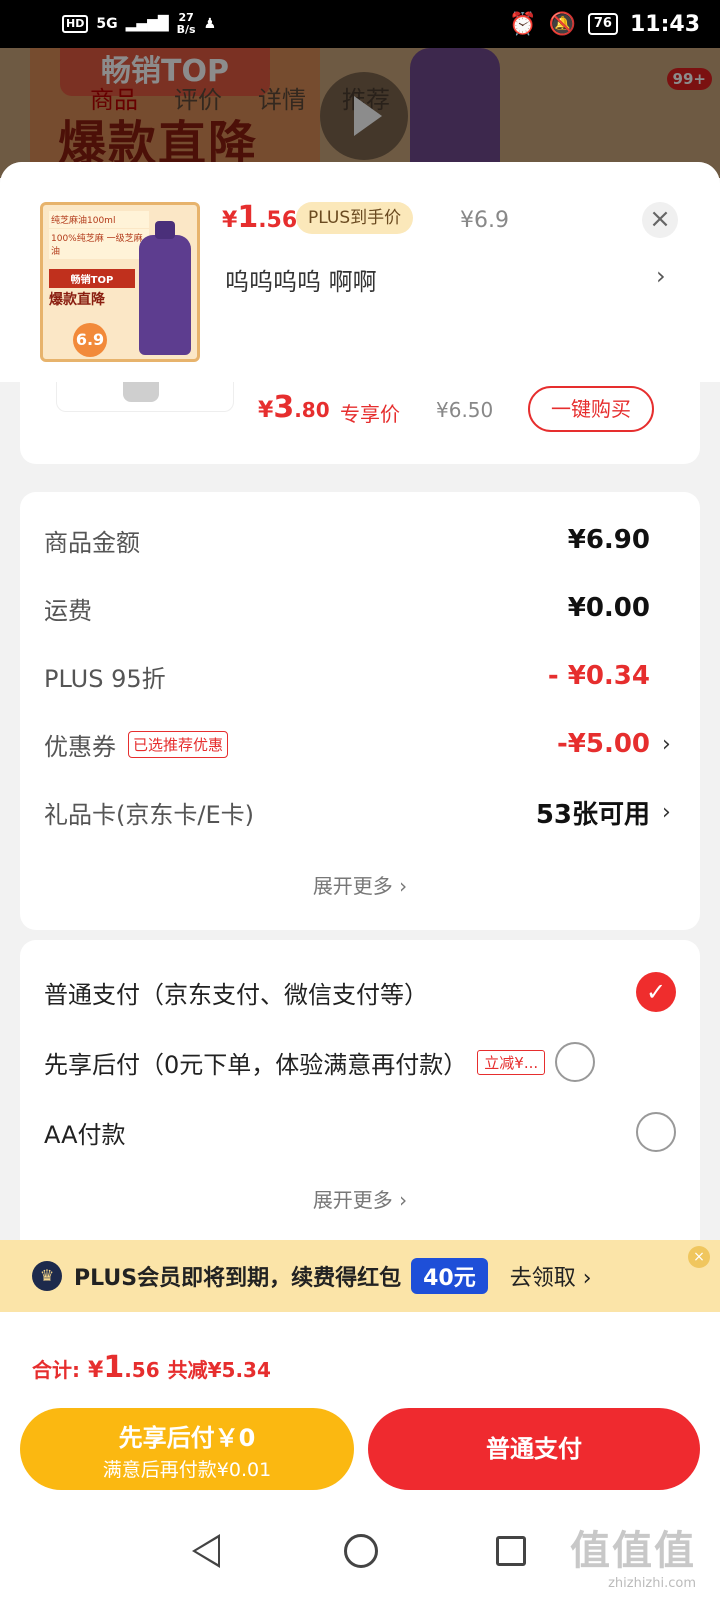  Describe the element at coordinates (664, 24) in the screenshot. I see `clock: 11:43` at that location.